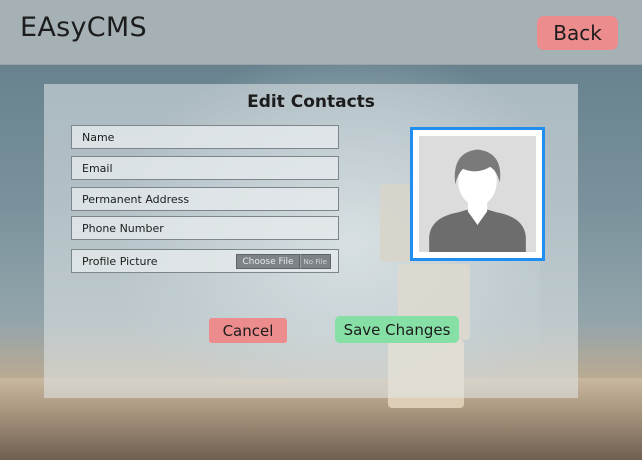 The image size is (642, 460). What do you see at coordinates (577, 33) in the screenshot?
I see `back-button: Back` at bounding box center [577, 33].